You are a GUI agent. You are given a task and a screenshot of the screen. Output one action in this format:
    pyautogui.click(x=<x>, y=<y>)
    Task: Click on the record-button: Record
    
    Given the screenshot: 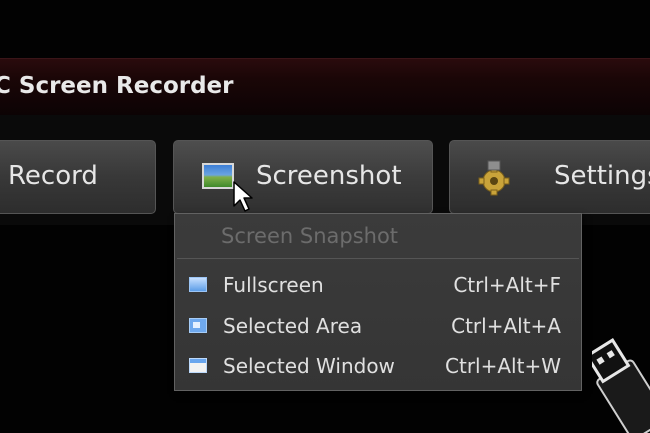 What is the action you would take?
    pyautogui.click(x=78, y=177)
    